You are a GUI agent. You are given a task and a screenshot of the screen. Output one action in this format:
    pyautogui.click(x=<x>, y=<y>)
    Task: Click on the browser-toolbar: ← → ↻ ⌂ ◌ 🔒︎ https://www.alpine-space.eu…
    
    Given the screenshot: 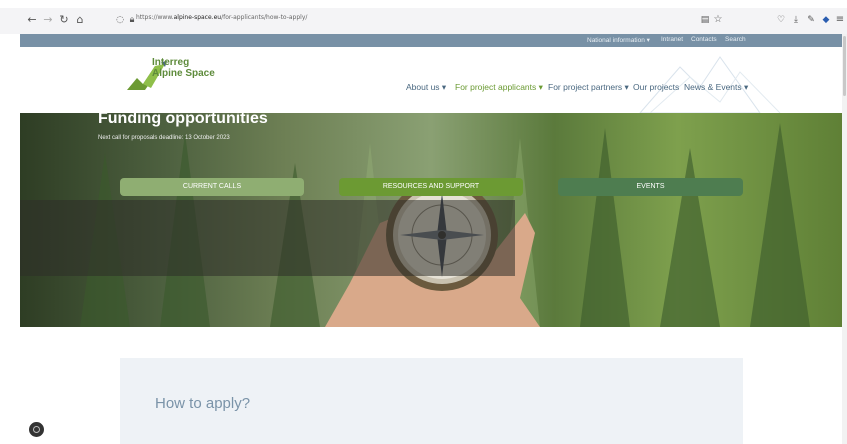 What is the action you would take?
    pyautogui.click(x=423, y=21)
    